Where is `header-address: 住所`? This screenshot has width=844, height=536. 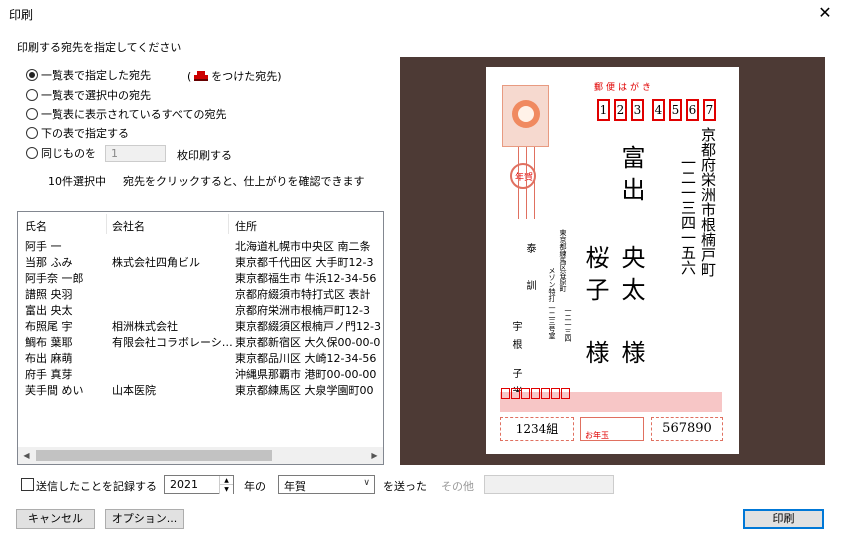
header-address: 住所 is located at coordinates (246, 226).